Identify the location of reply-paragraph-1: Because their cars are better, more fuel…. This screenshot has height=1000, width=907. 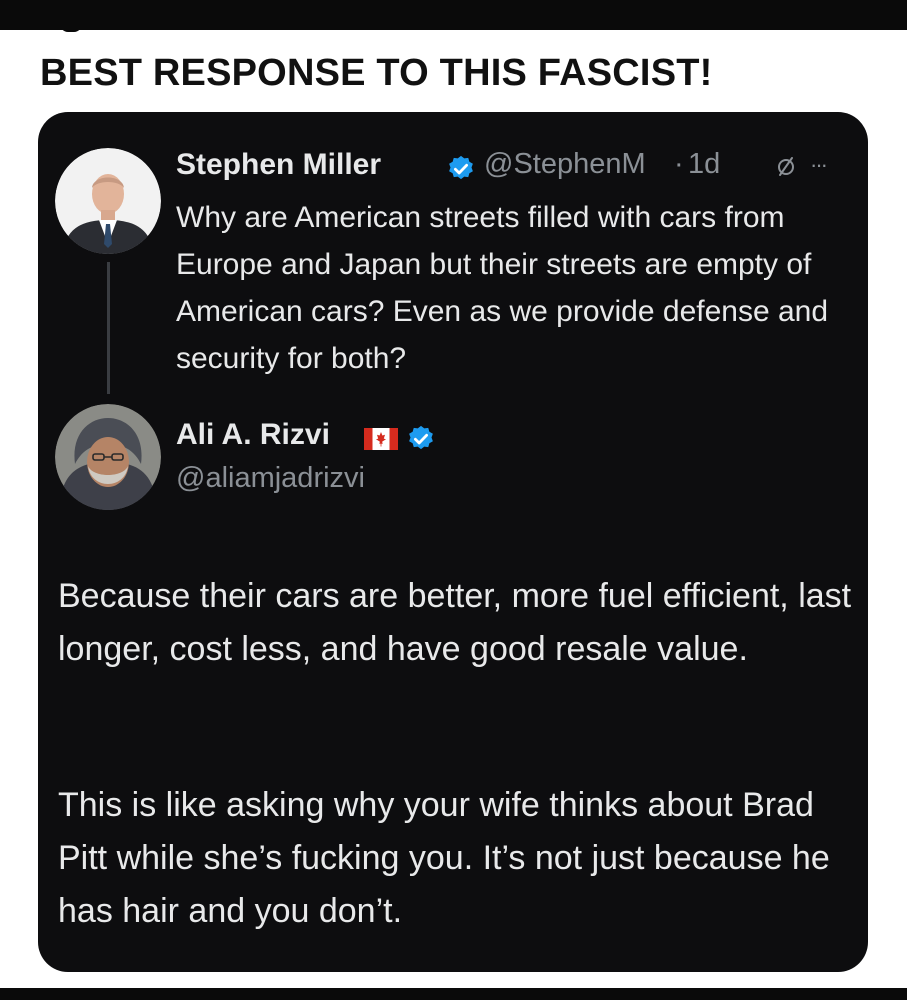
(455, 622).